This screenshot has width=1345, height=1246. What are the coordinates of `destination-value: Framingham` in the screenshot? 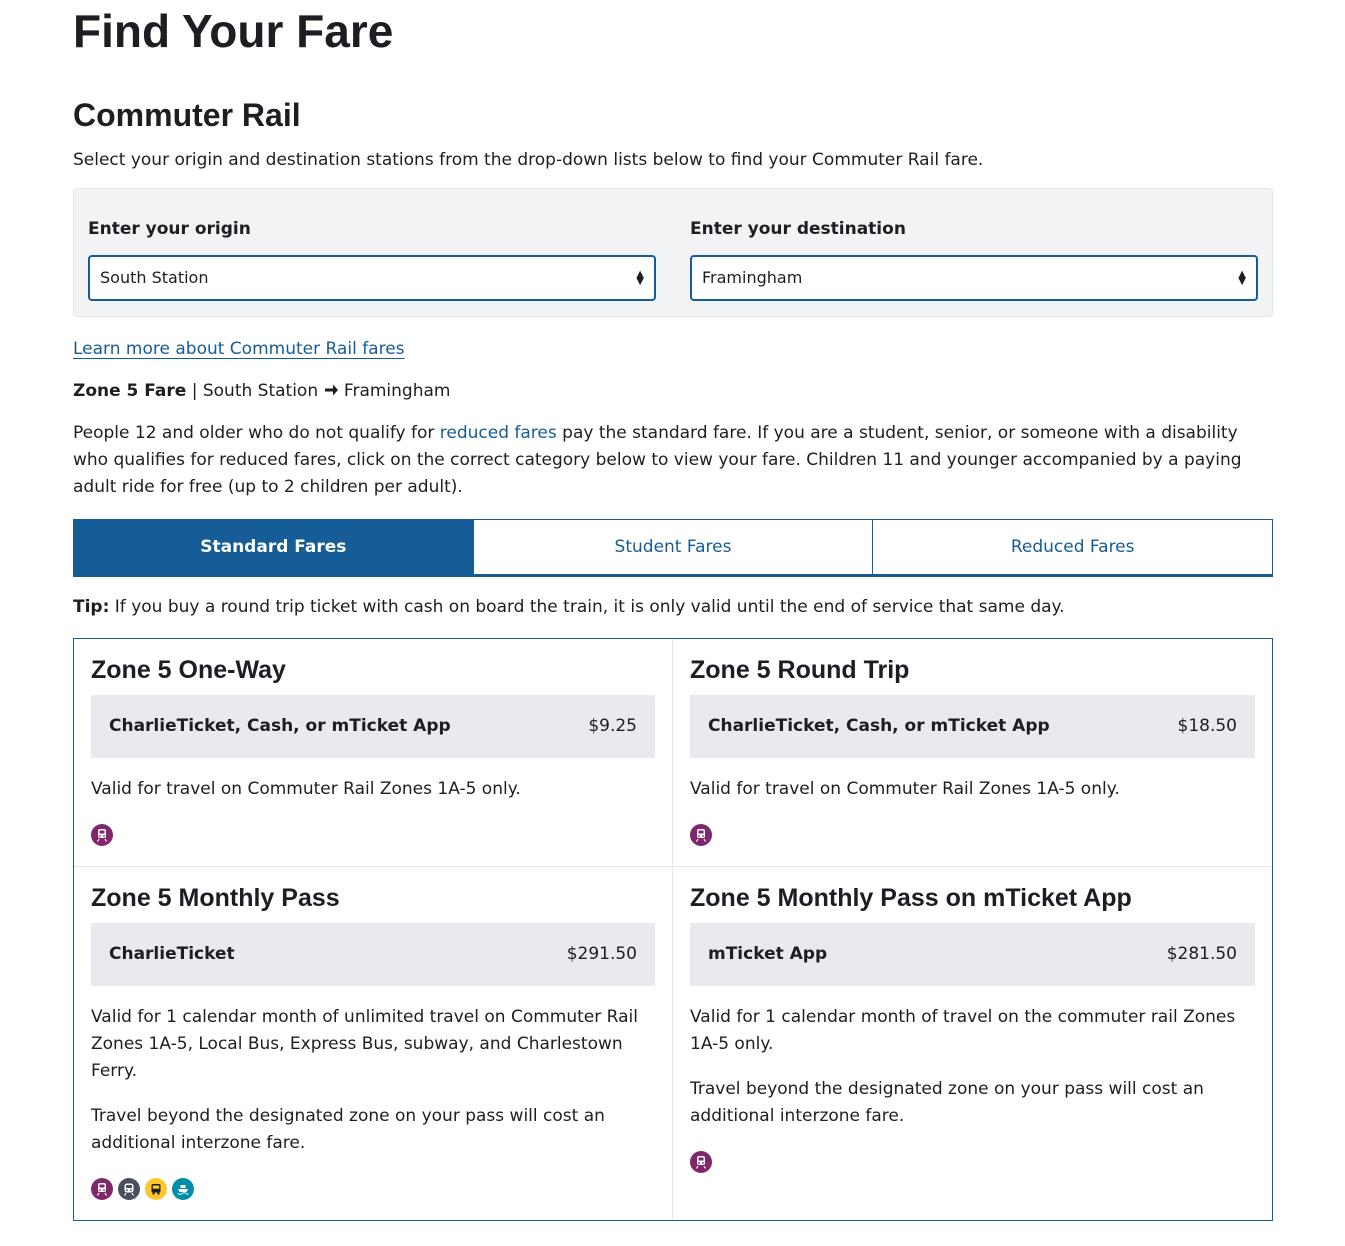 It's located at (752, 278).